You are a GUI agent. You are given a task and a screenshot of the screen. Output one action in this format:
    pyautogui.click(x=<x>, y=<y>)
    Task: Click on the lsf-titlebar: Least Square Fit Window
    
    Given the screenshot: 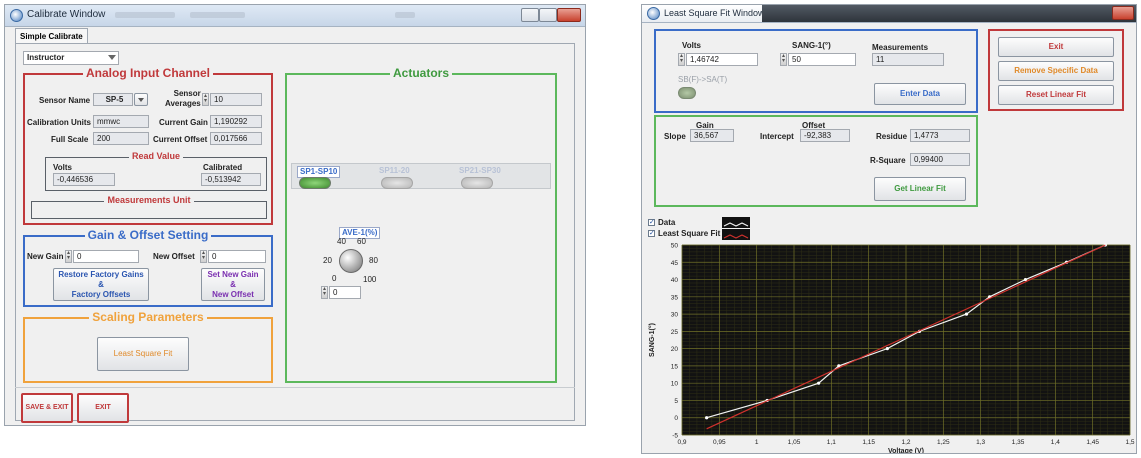 What is the action you would take?
    pyautogui.click(x=889, y=14)
    